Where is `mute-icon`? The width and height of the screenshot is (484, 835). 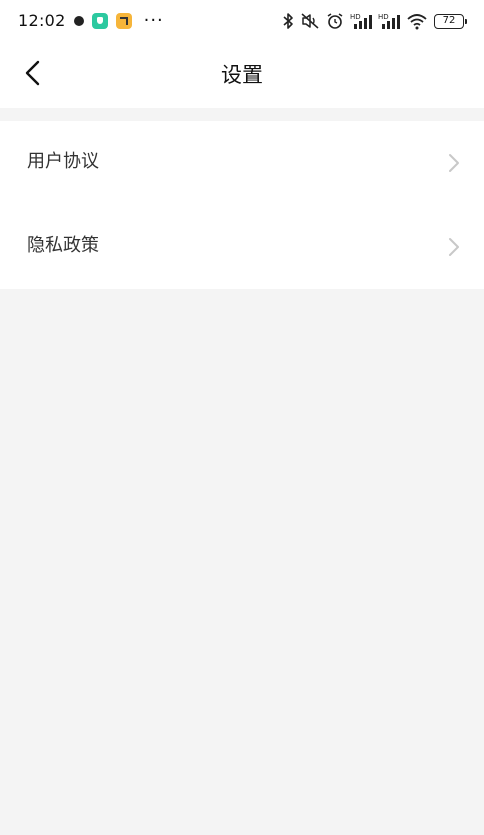
mute-icon is located at coordinates (310, 21).